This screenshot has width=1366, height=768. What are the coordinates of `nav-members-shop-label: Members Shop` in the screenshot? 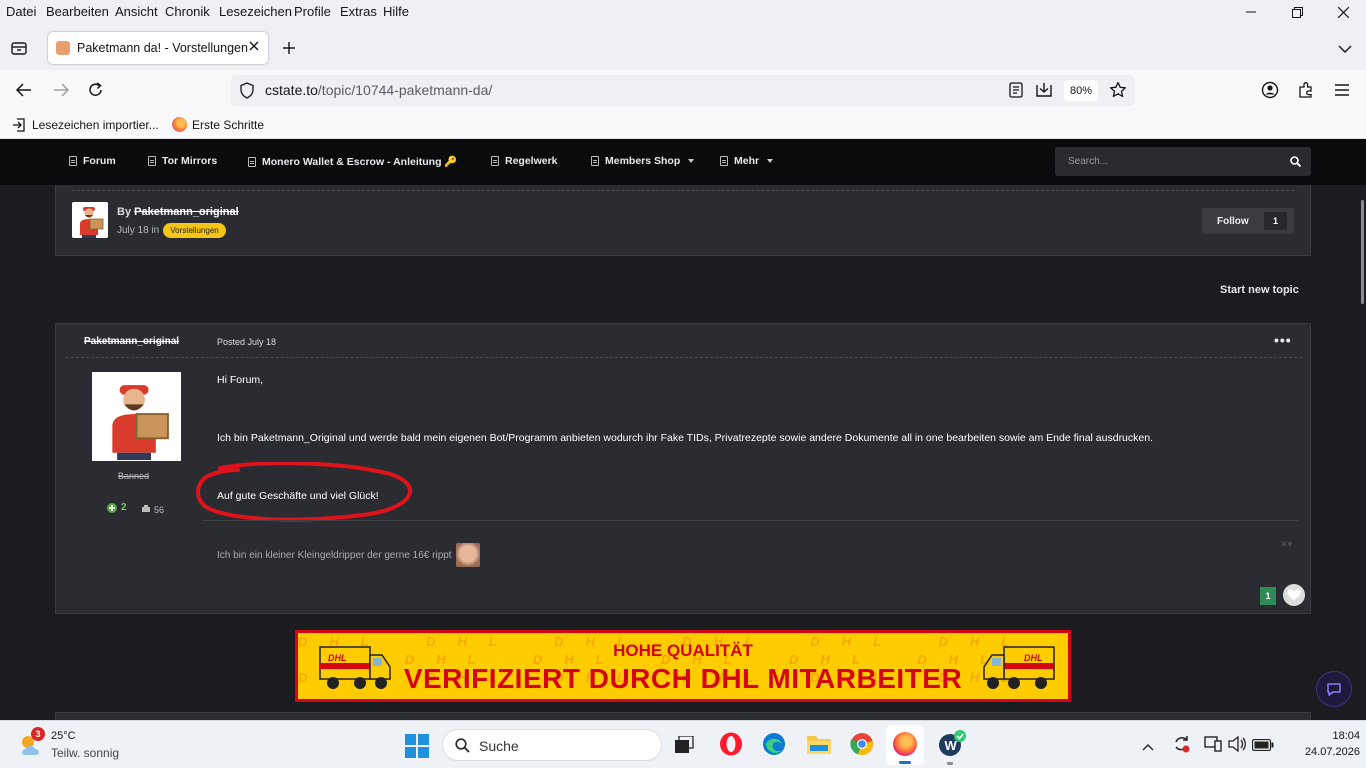 It's located at (643, 161).